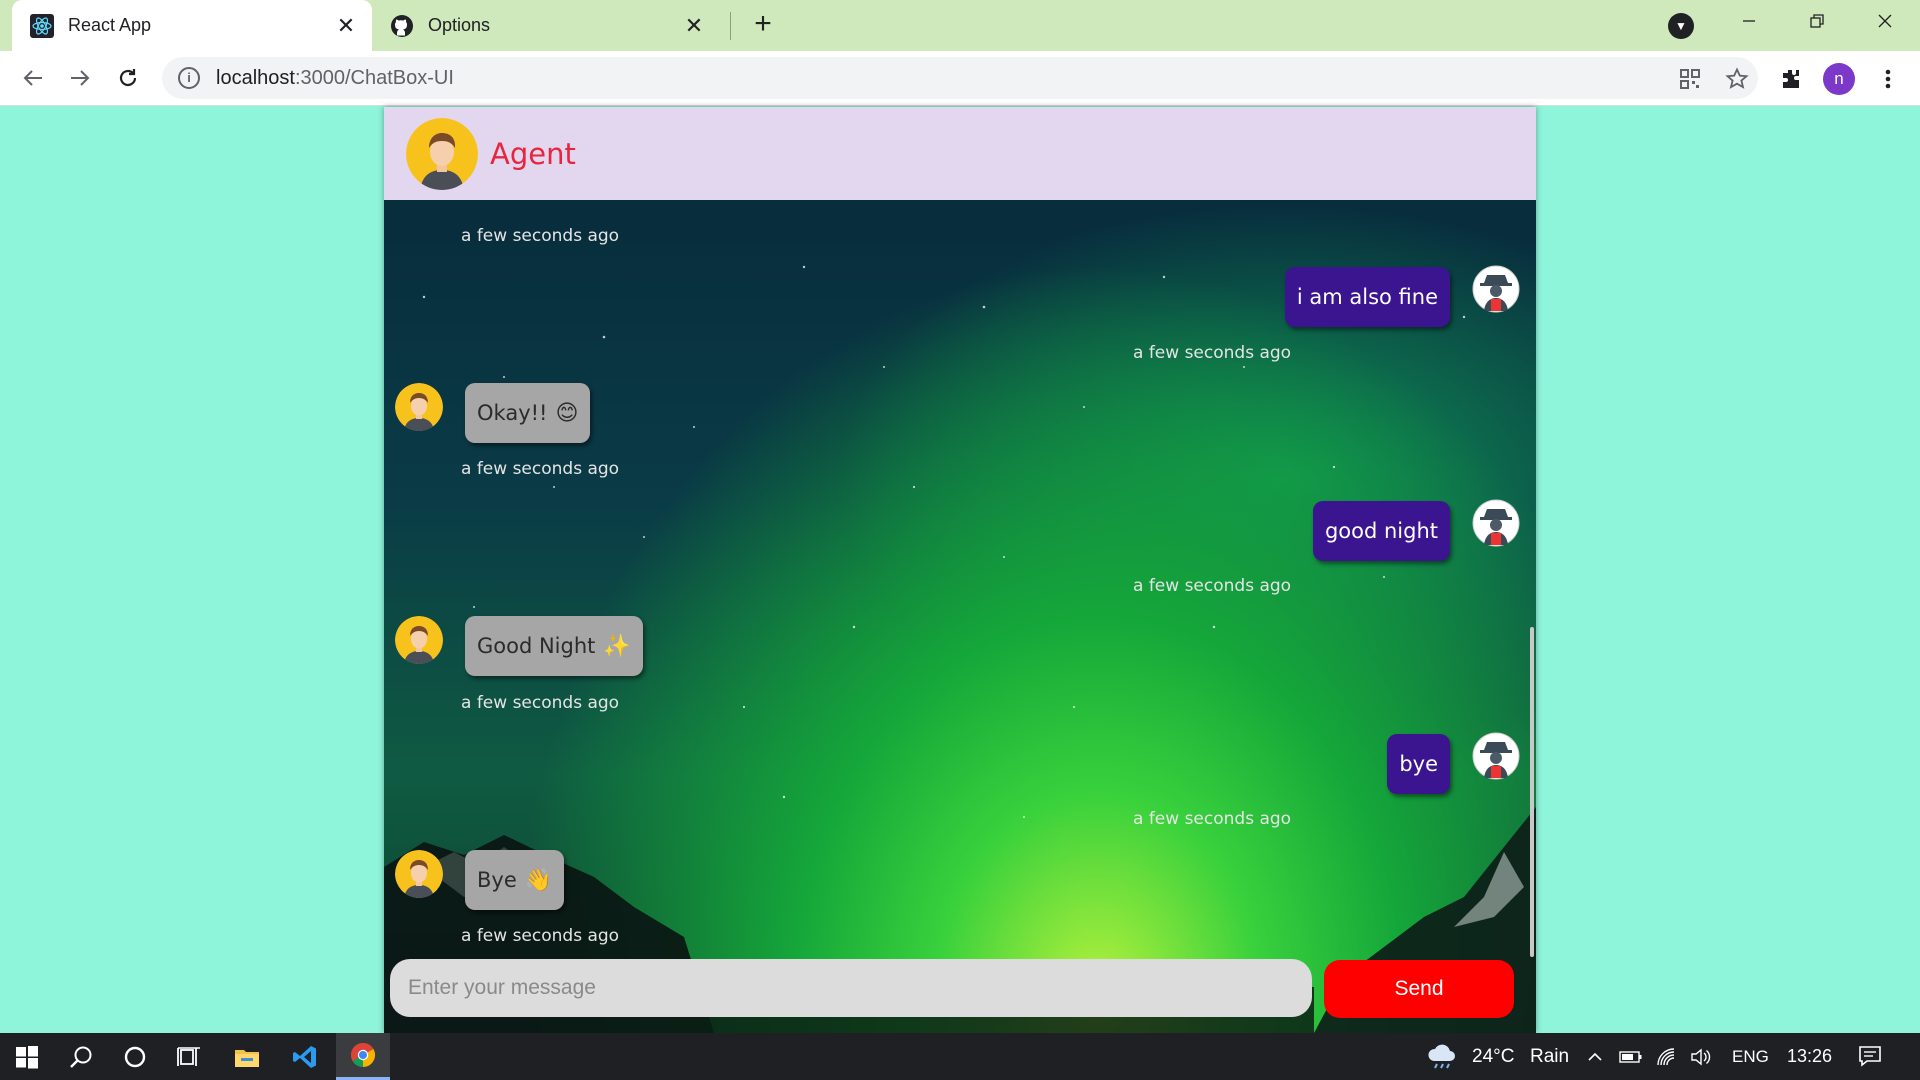  What do you see at coordinates (567, 413) in the screenshot?
I see `smiley-emoji-icon: 😊` at bounding box center [567, 413].